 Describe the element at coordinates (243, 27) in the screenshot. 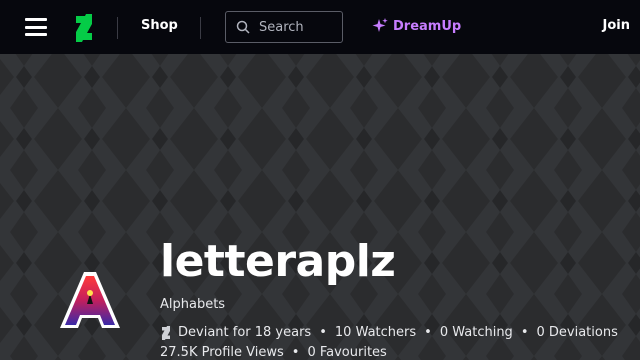

I see `search-icon` at that location.